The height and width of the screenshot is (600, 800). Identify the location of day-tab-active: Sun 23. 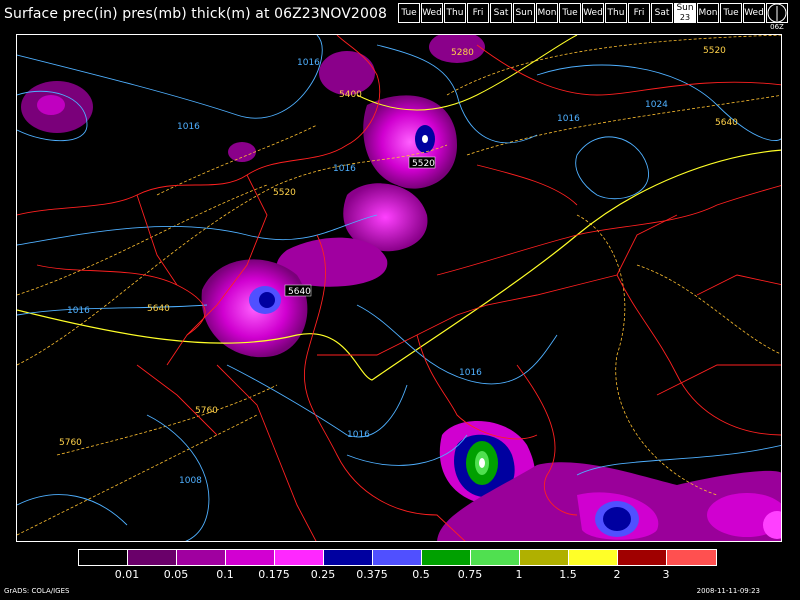
(685, 13).